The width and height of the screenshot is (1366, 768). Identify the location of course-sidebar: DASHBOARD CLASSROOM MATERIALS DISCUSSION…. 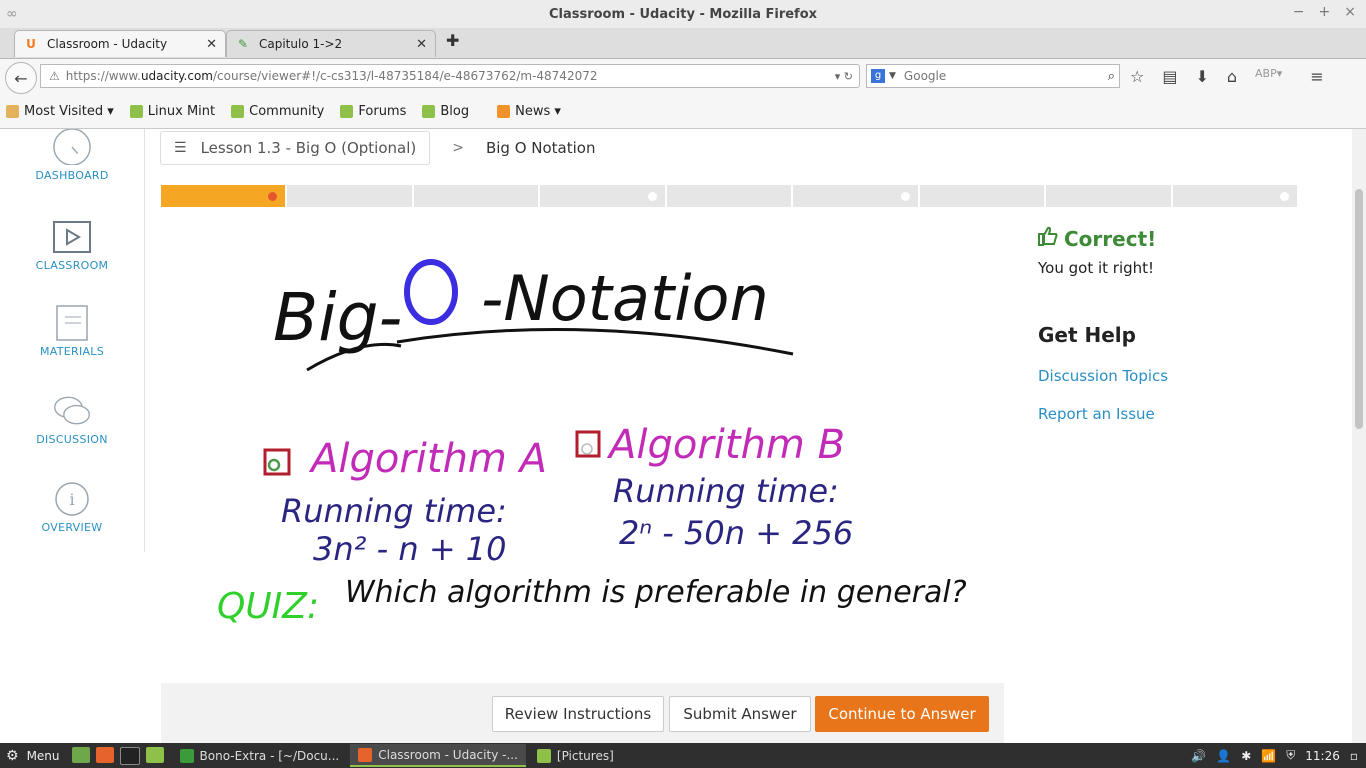
(72, 340).